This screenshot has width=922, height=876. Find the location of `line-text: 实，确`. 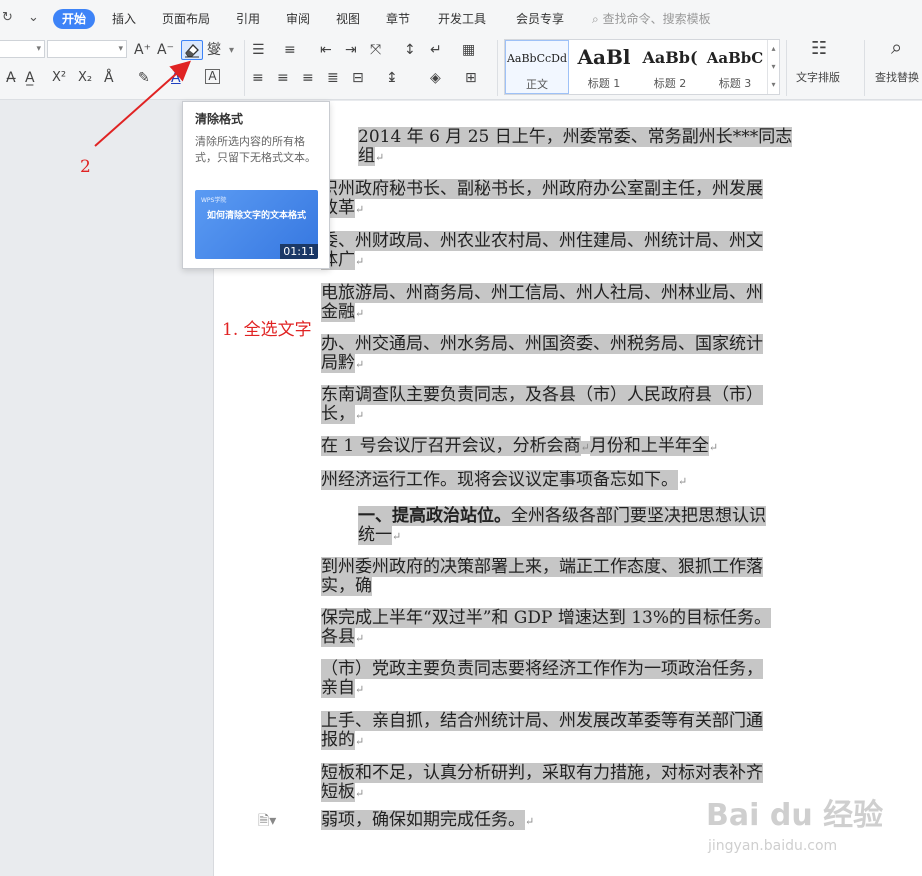

line-text: 实，确 is located at coordinates (346, 586).